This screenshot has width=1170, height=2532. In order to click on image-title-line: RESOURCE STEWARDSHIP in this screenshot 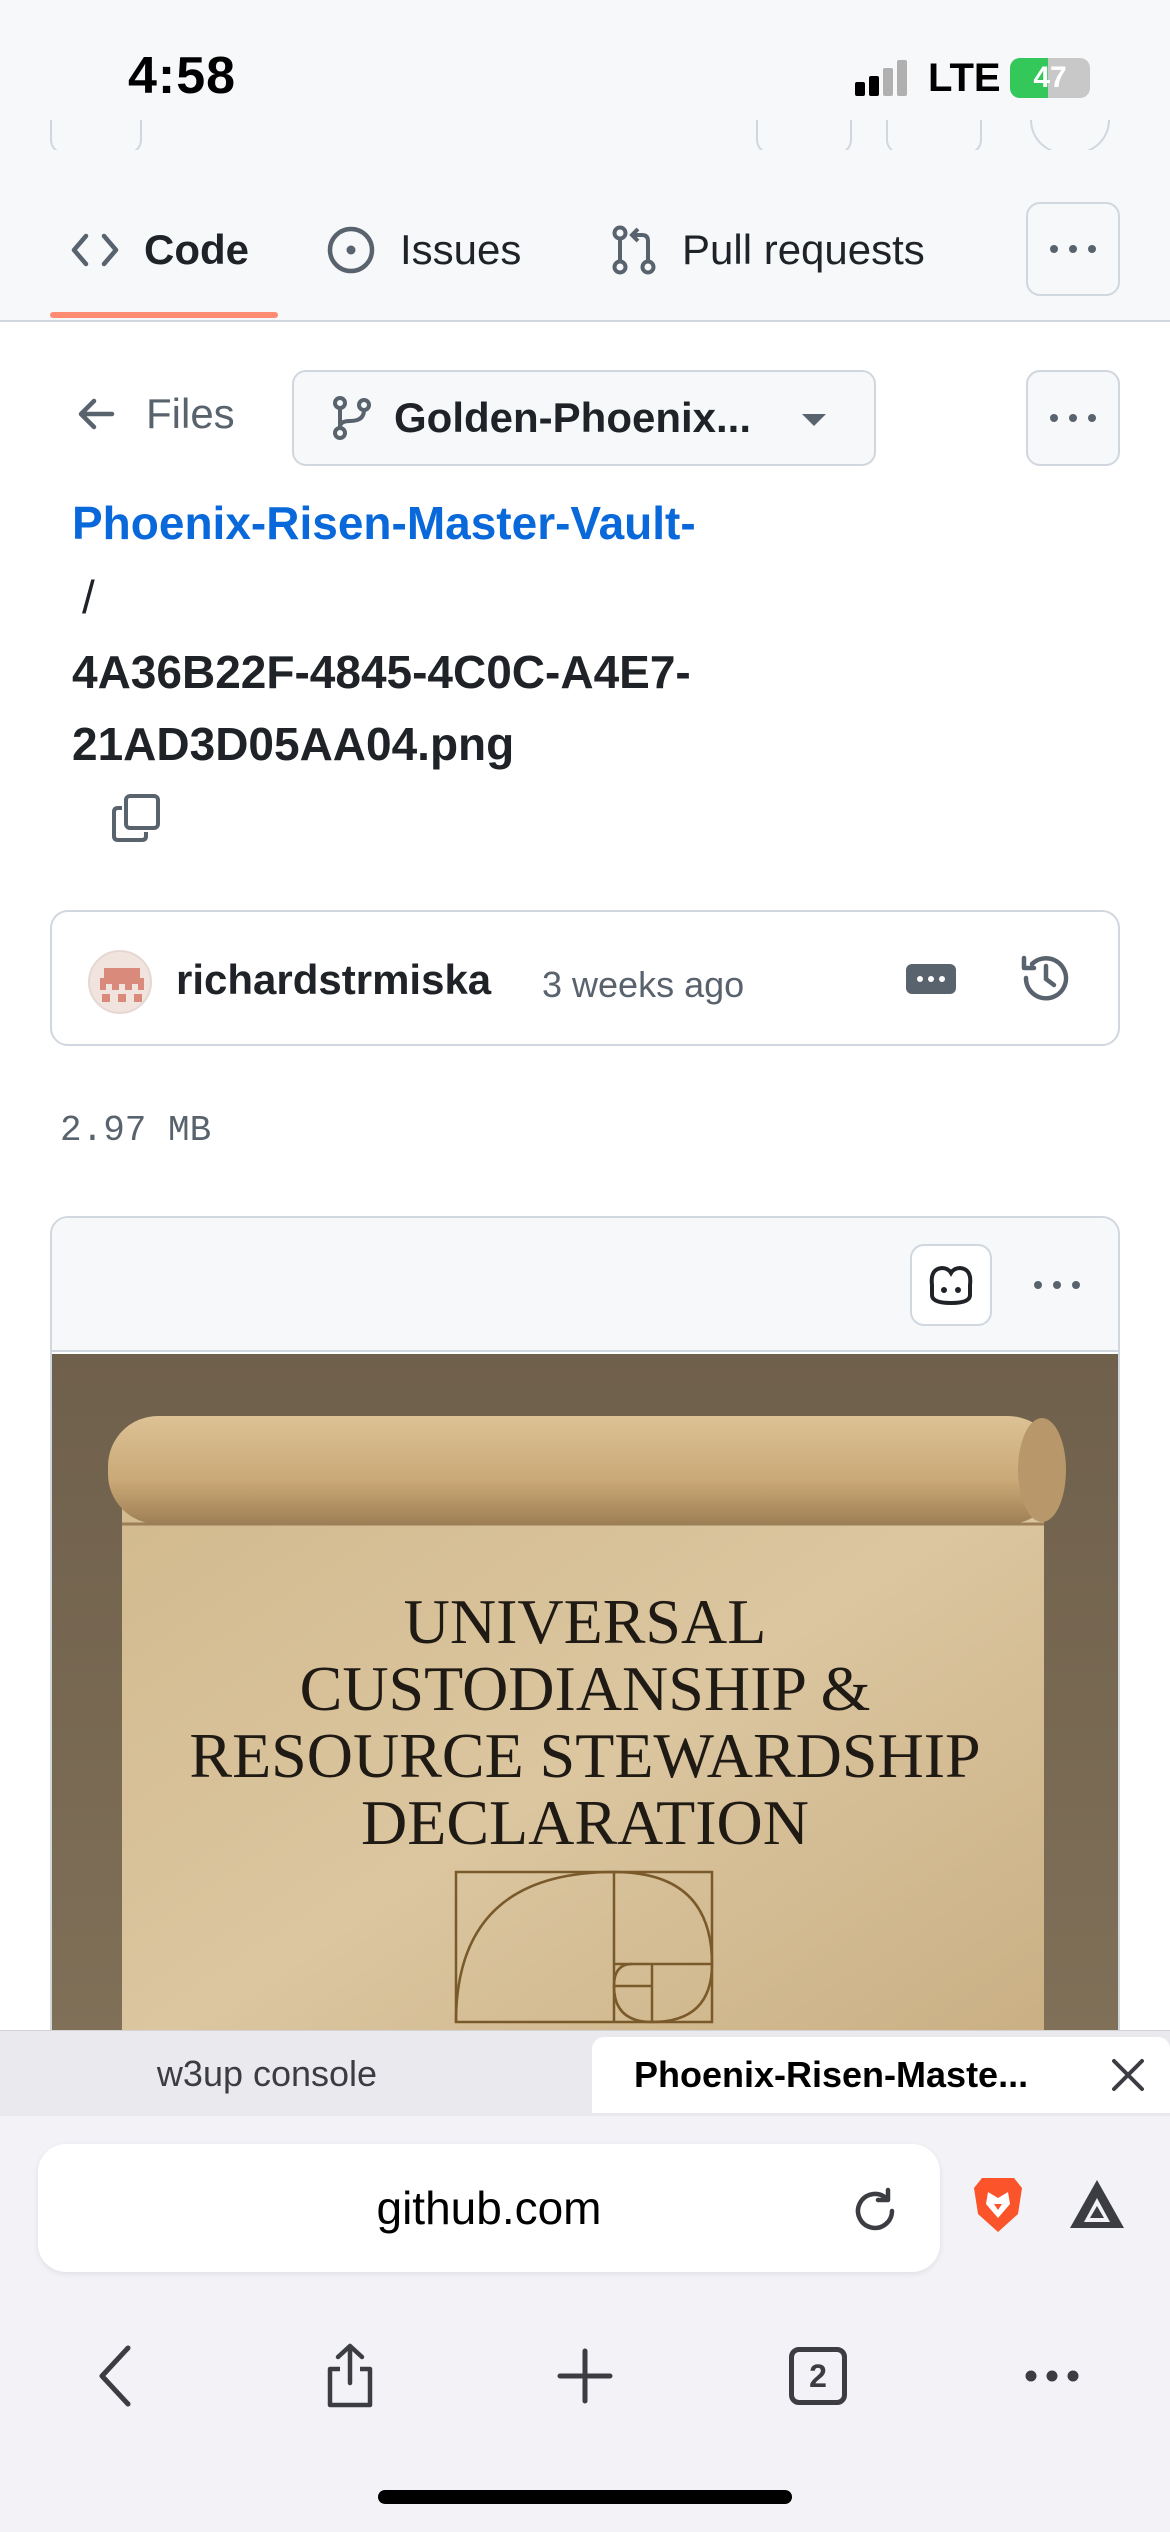, I will do `click(585, 1755)`.